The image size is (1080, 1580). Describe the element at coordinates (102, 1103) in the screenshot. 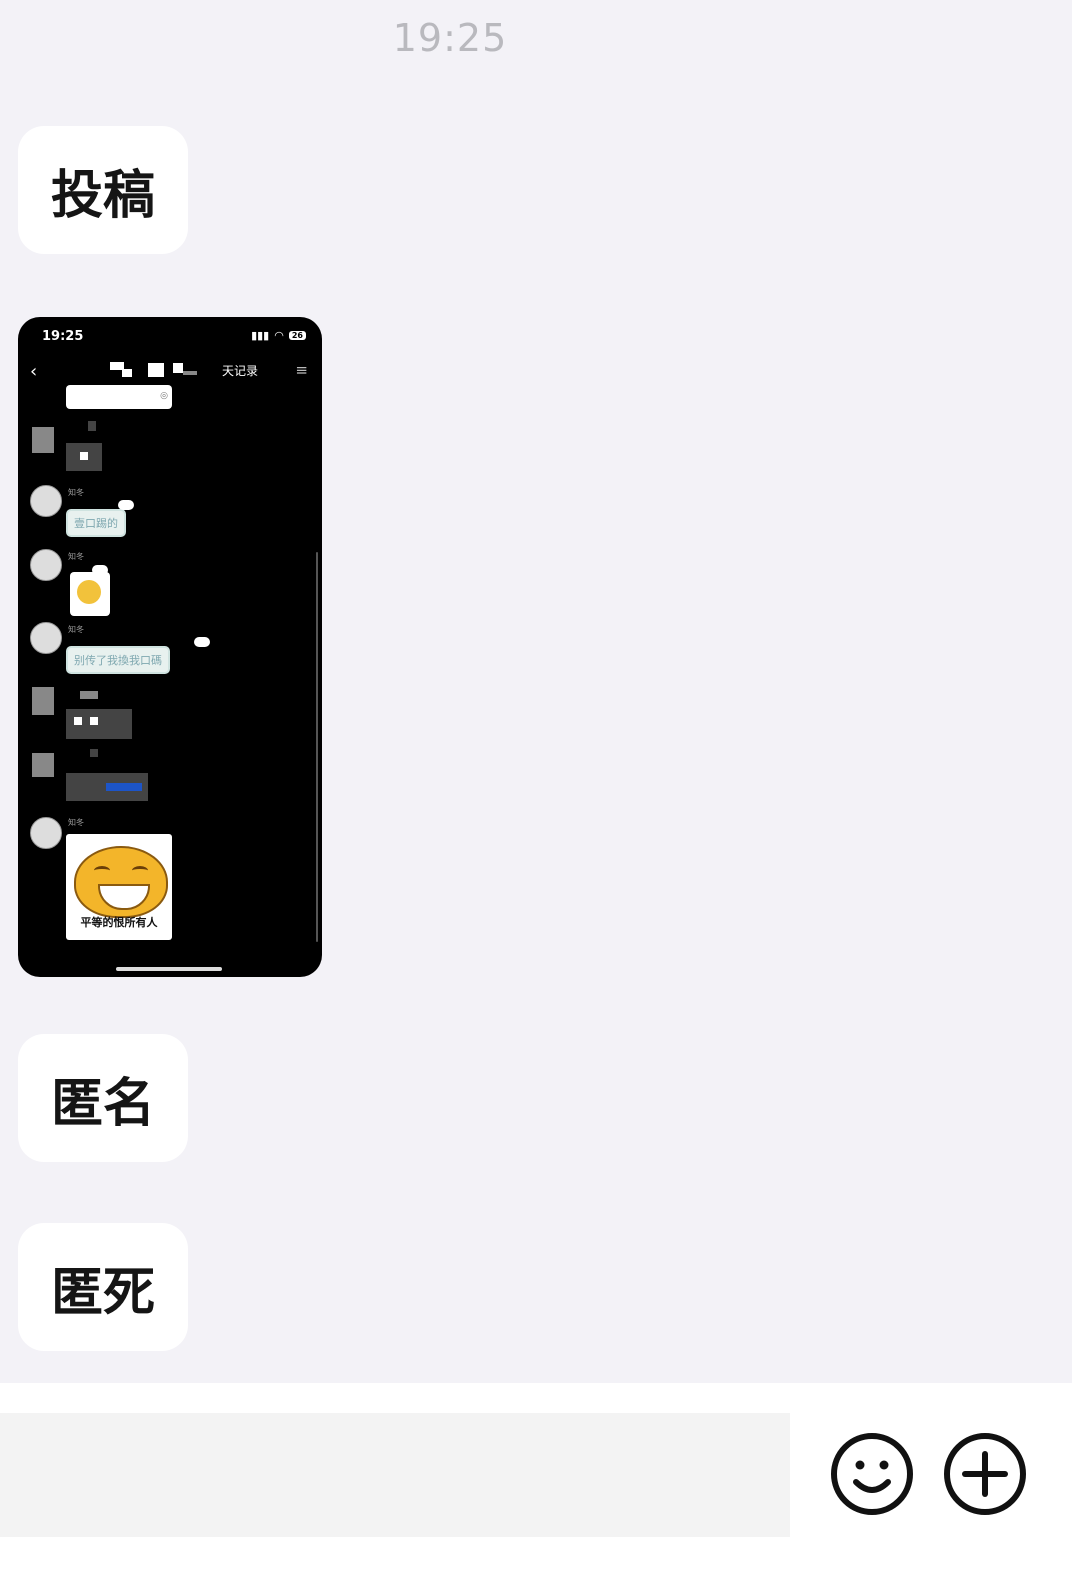

I see `message-text: 匿名` at that location.